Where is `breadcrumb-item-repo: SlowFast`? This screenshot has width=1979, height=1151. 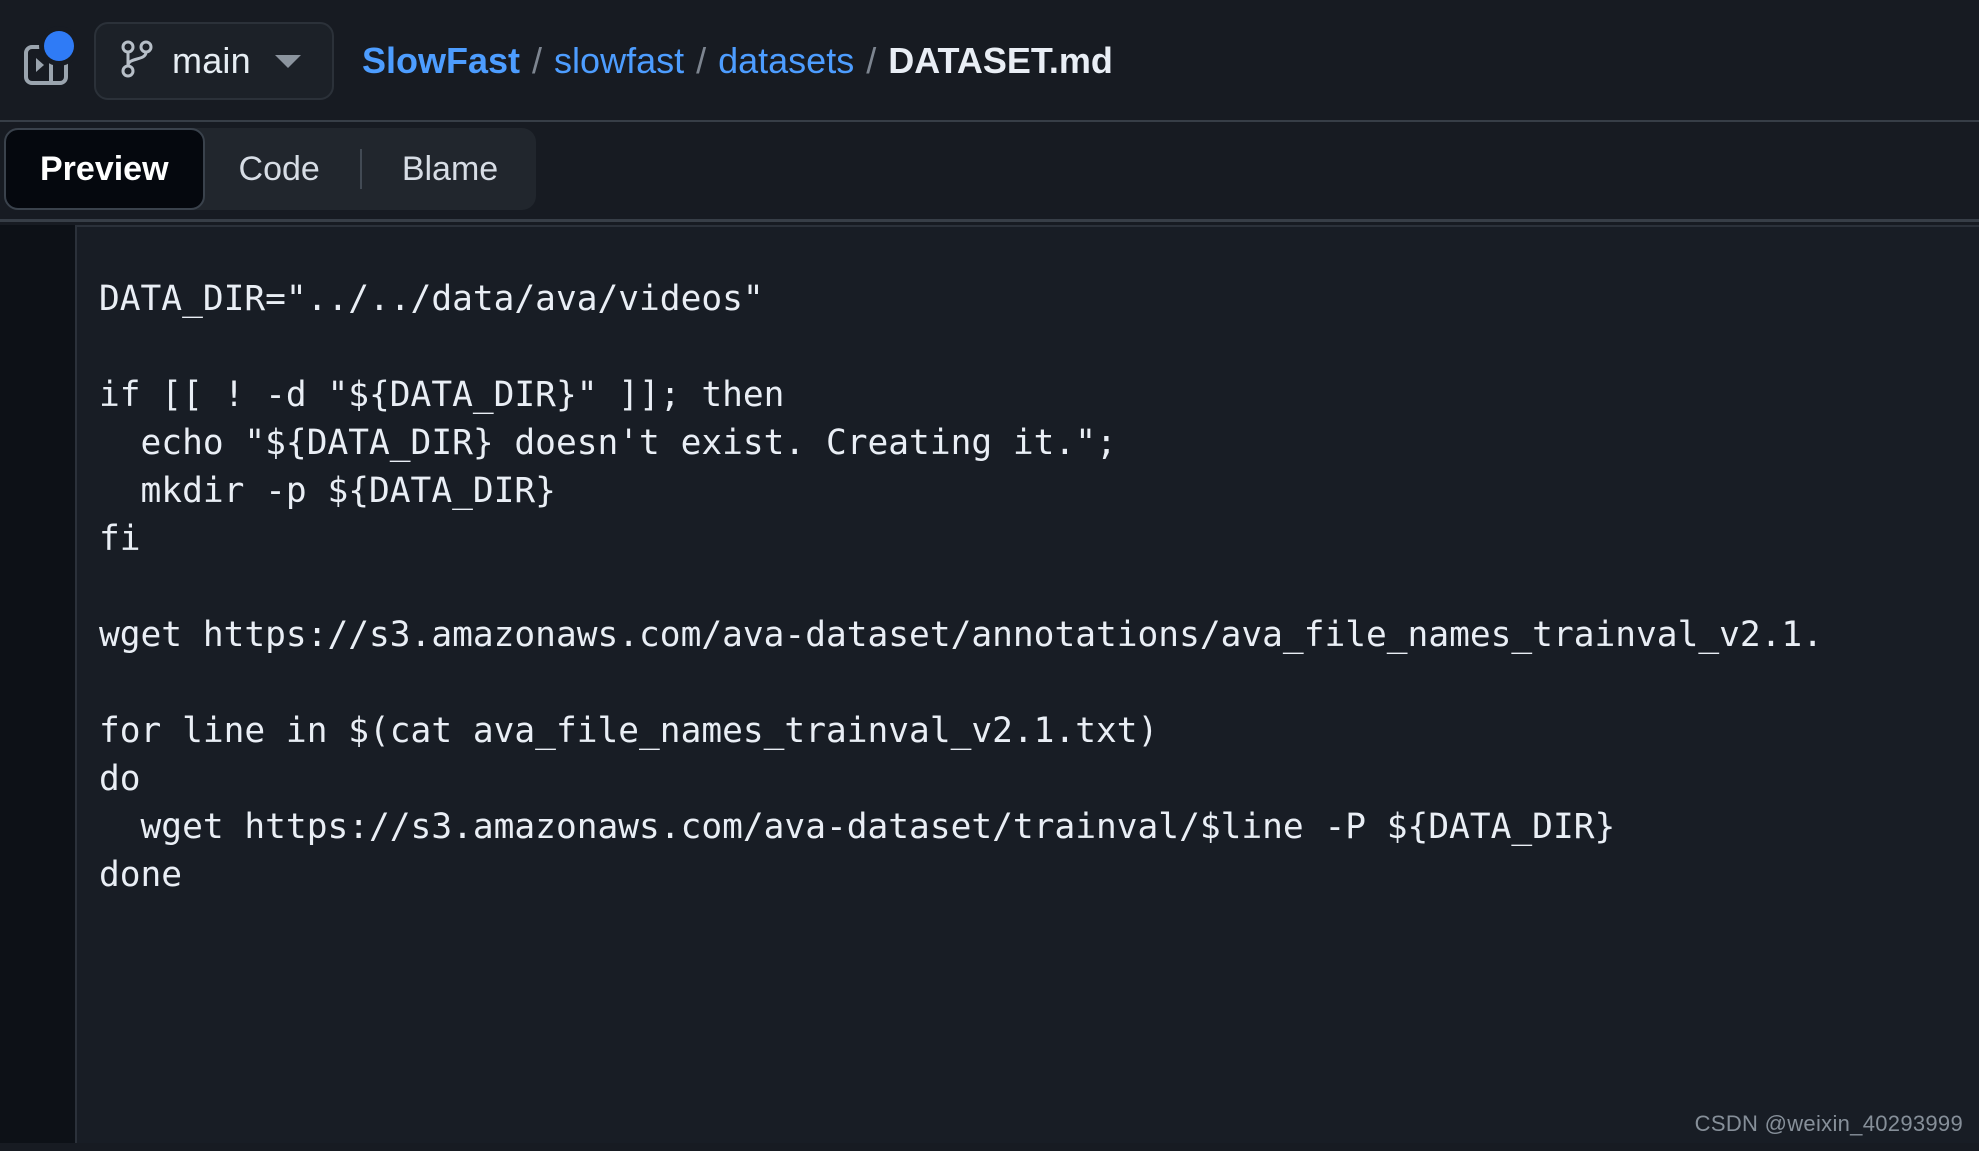
breadcrumb-item-repo: SlowFast is located at coordinates (441, 61).